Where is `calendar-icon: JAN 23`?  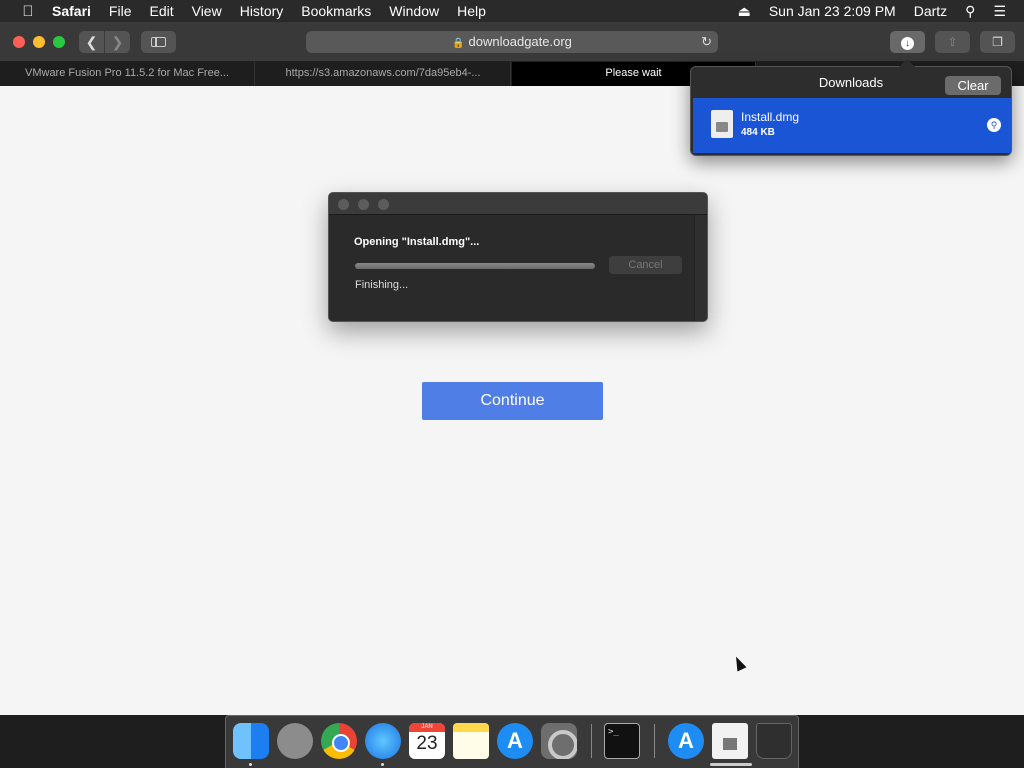
calendar-icon: JAN 23 is located at coordinates (427, 741).